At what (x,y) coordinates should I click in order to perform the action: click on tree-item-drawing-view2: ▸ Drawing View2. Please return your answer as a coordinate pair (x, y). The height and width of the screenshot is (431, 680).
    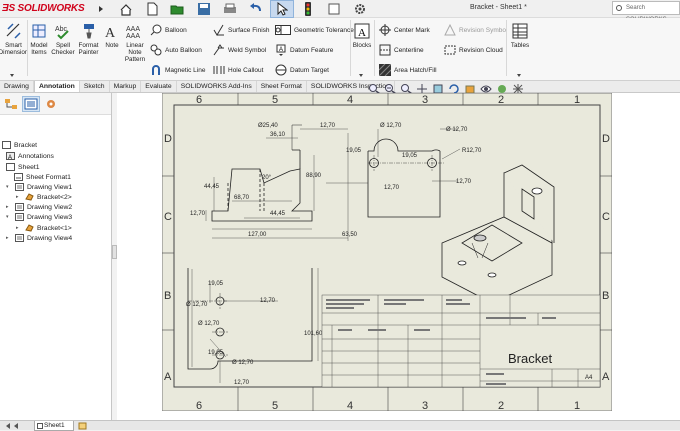
    Looking at the image, I should click on (39, 207).